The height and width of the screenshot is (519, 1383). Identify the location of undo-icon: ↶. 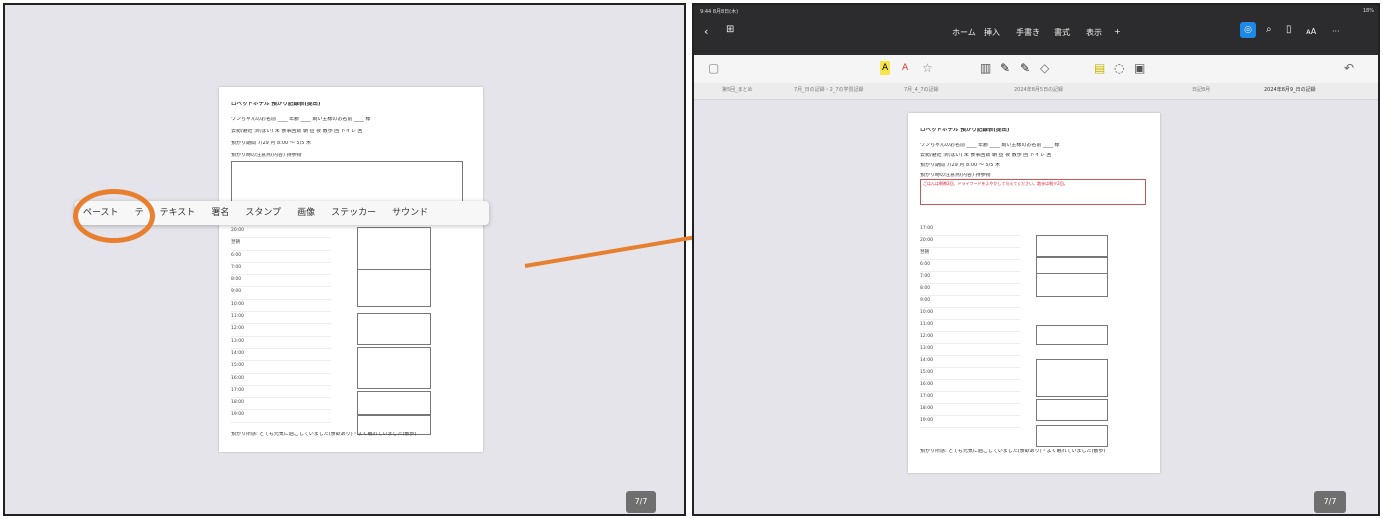
(1349, 68).